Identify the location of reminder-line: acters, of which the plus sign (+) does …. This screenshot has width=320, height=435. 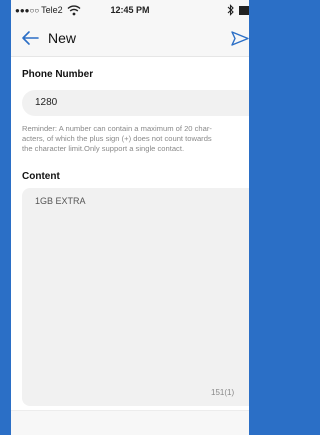
(117, 138).